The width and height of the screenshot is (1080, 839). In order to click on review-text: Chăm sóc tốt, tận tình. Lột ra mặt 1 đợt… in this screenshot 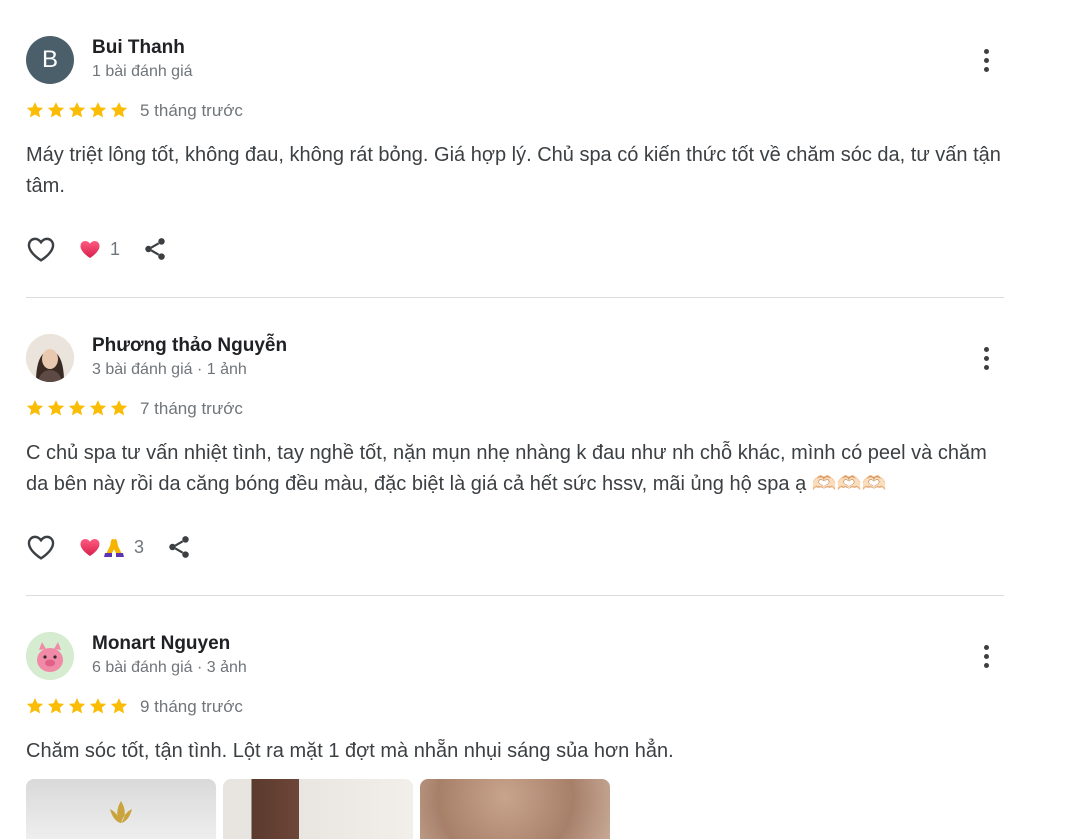, I will do `click(350, 751)`.